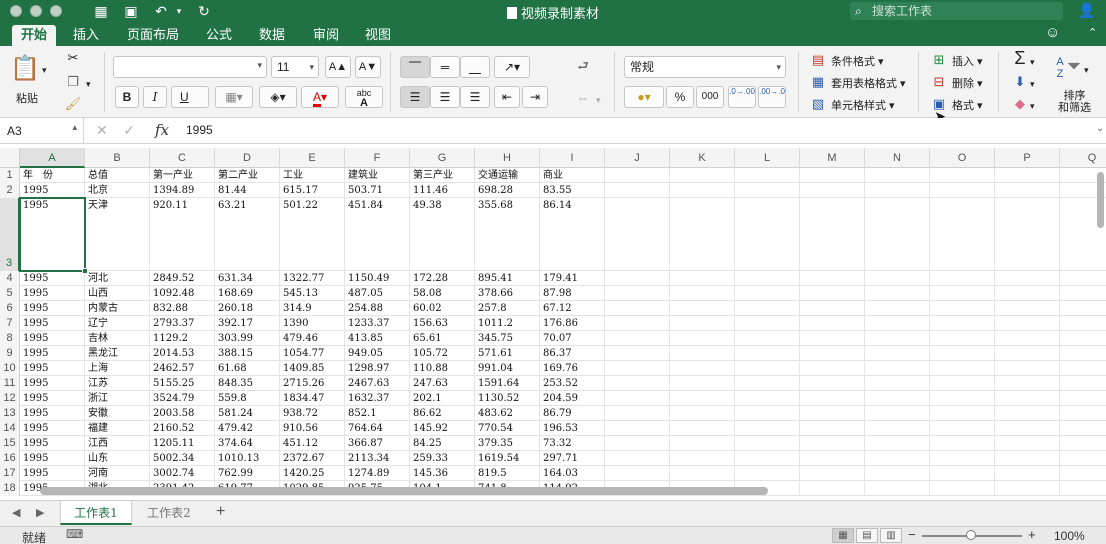  What do you see at coordinates (312, 278) in the screenshot?
I see `table-cell: 1322.77` at bounding box center [312, 278].